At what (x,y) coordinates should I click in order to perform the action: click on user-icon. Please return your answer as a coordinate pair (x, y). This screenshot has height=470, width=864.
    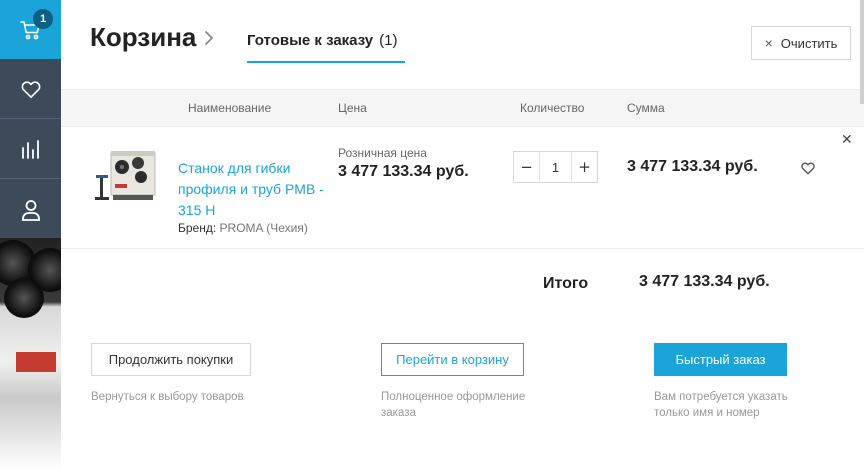
    Looking at the image, I should click on (30, 210).